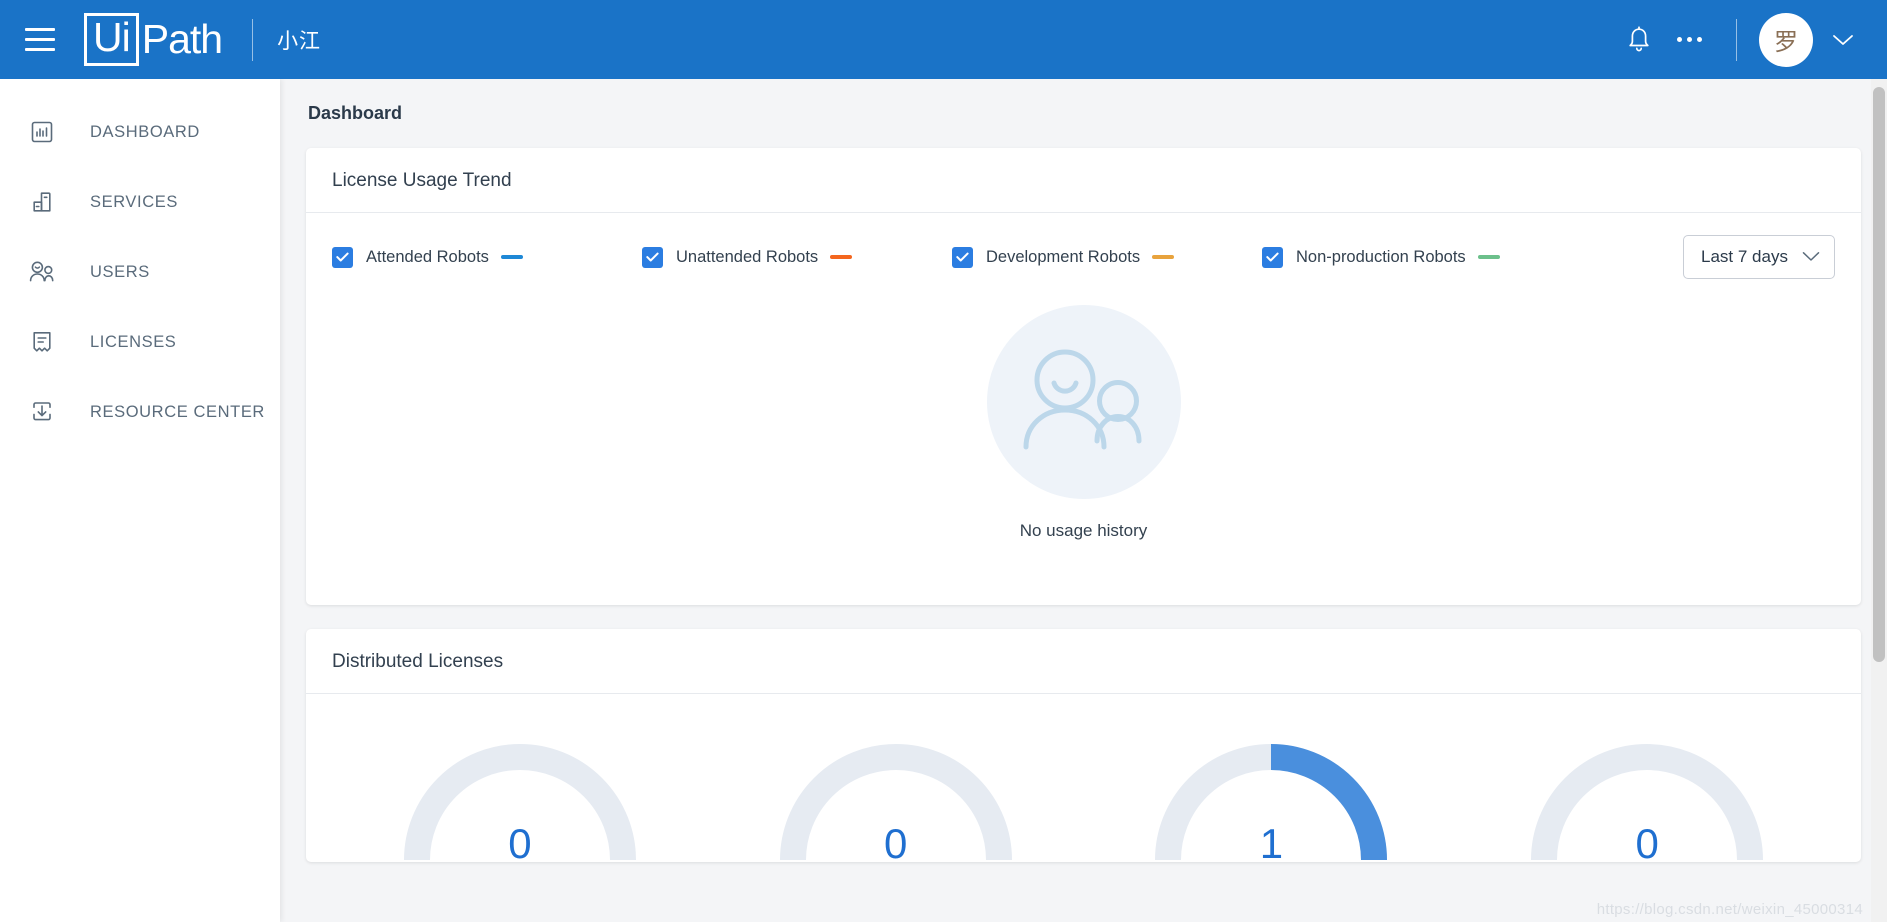 This screenshot has width=1887, height=922. I want to click on legend-slot: Development Robots, so click(1107, 257).